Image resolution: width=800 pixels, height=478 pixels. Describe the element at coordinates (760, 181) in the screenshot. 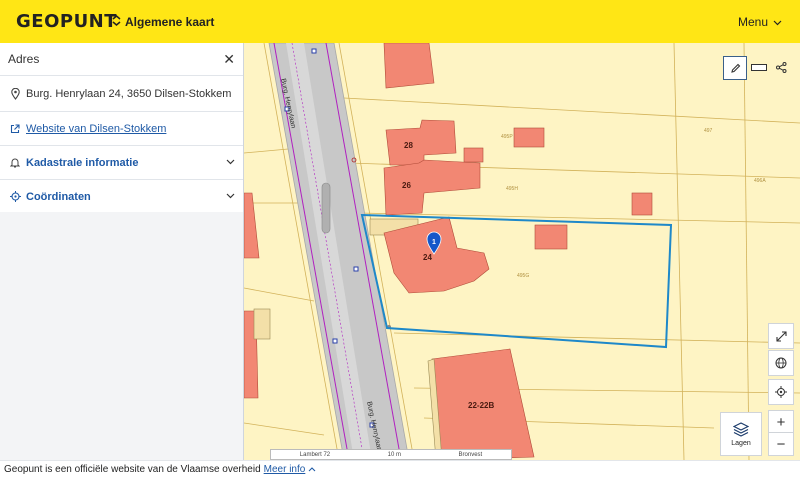

I see `parcel-label-496a: 496A` at that location.